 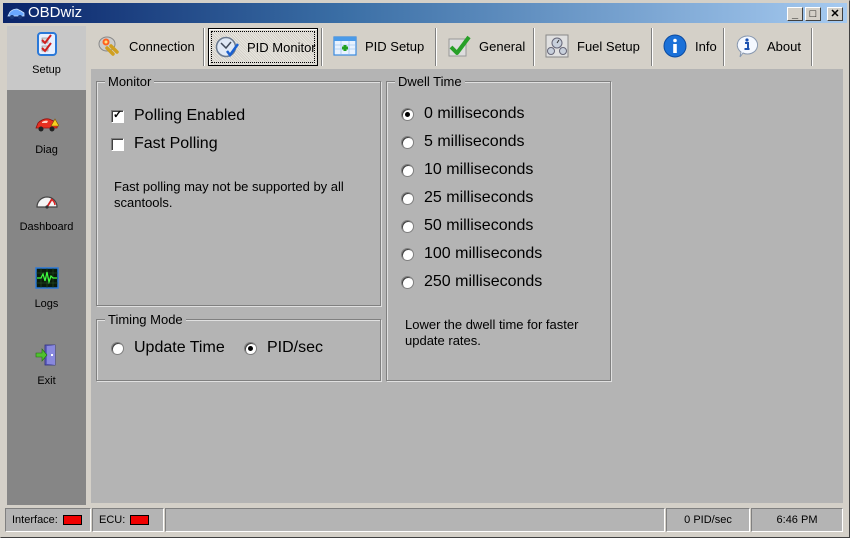 I want to click on pid-monitor-icon, so click(x=227, y=47).